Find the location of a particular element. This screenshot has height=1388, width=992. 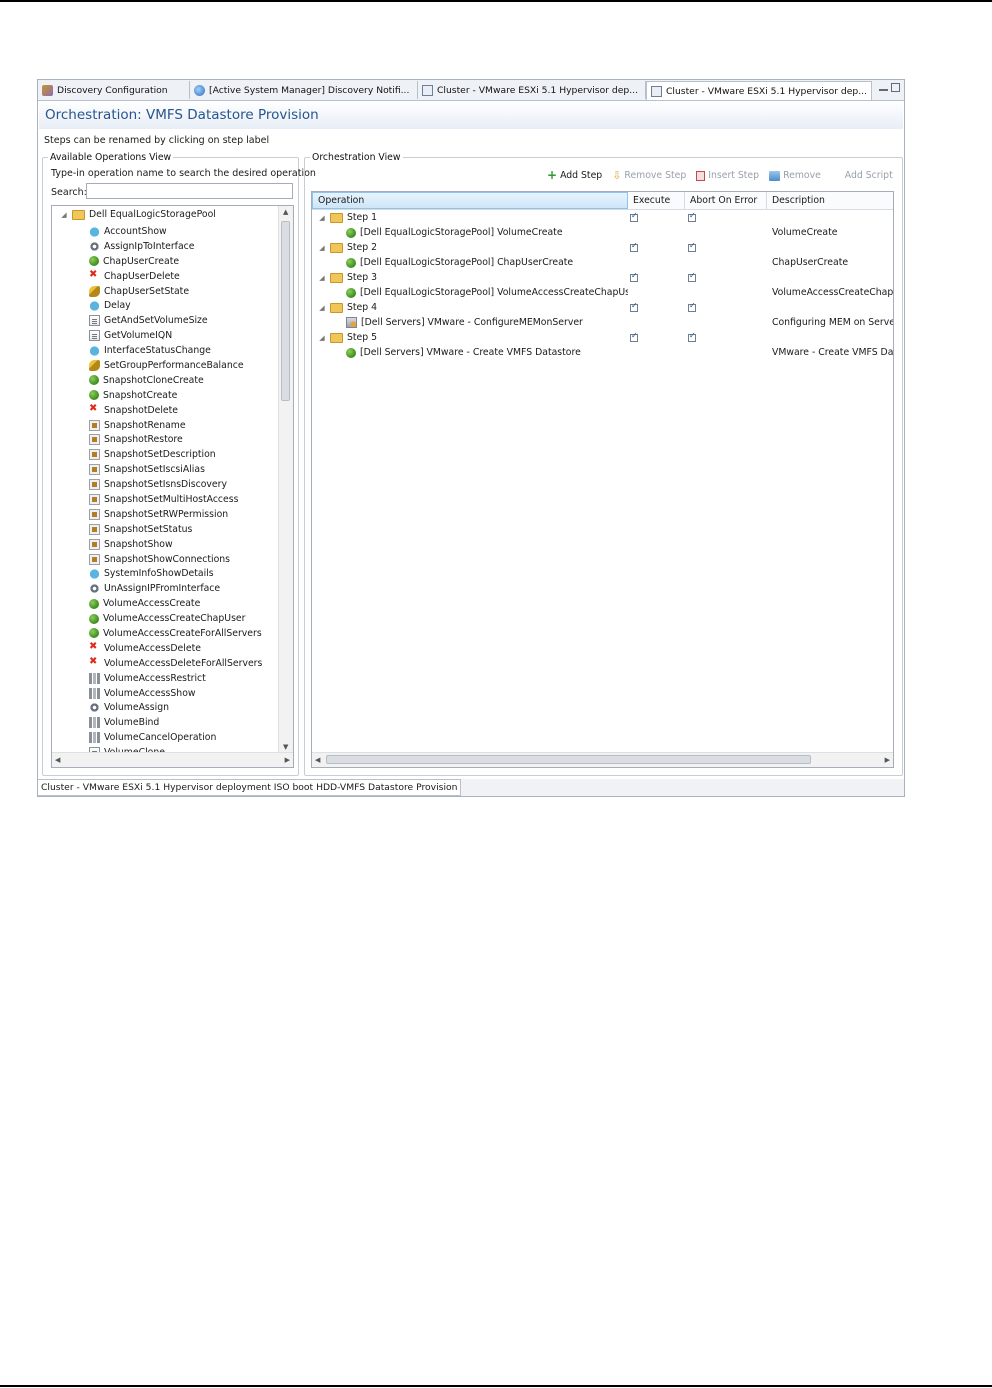

add-script-button: Add Script is located at coordinates (869, 175).